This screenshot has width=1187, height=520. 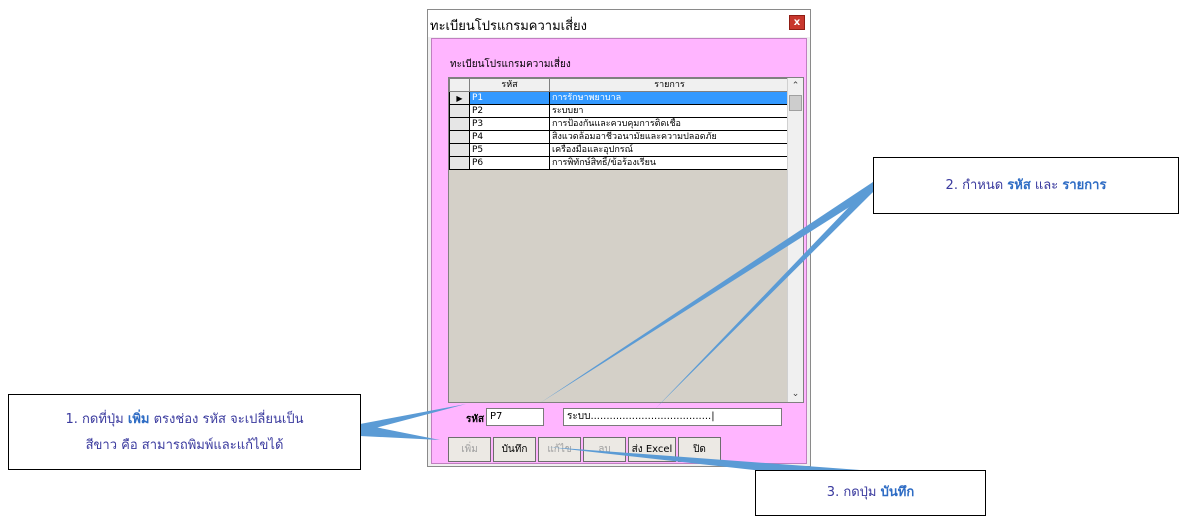 What do you see at coordinates (976, 185) in the screenshot?
I see `callout-text: 2. กำหนด` at bounding box center [976, 185].